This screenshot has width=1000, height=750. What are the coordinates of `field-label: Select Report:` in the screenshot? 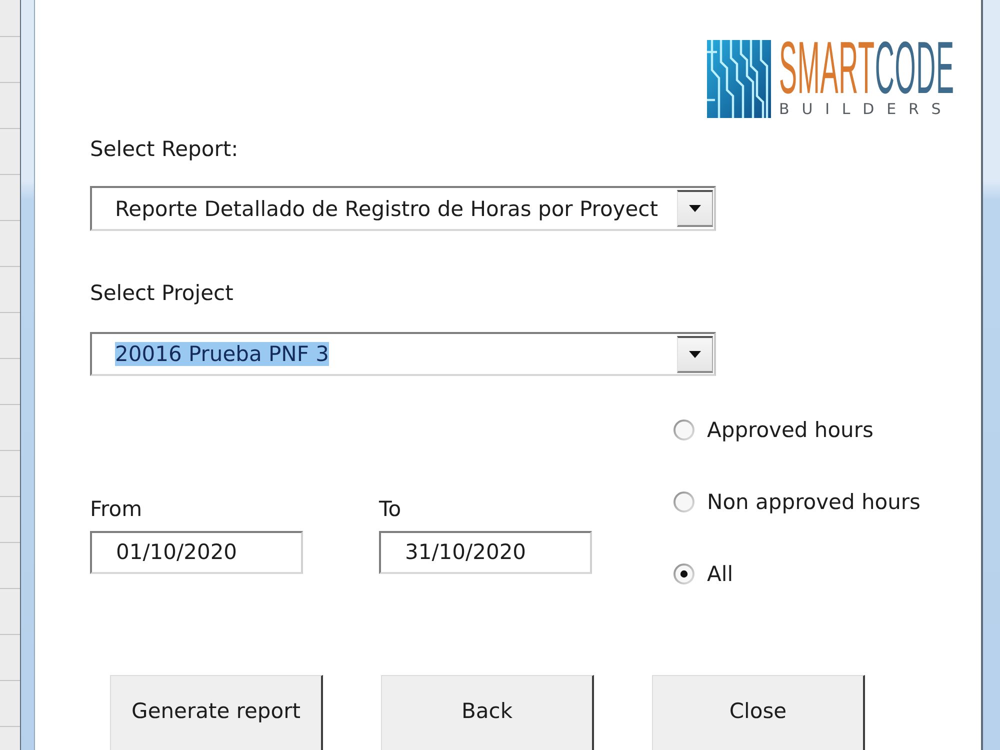 It's located at (164, 149).